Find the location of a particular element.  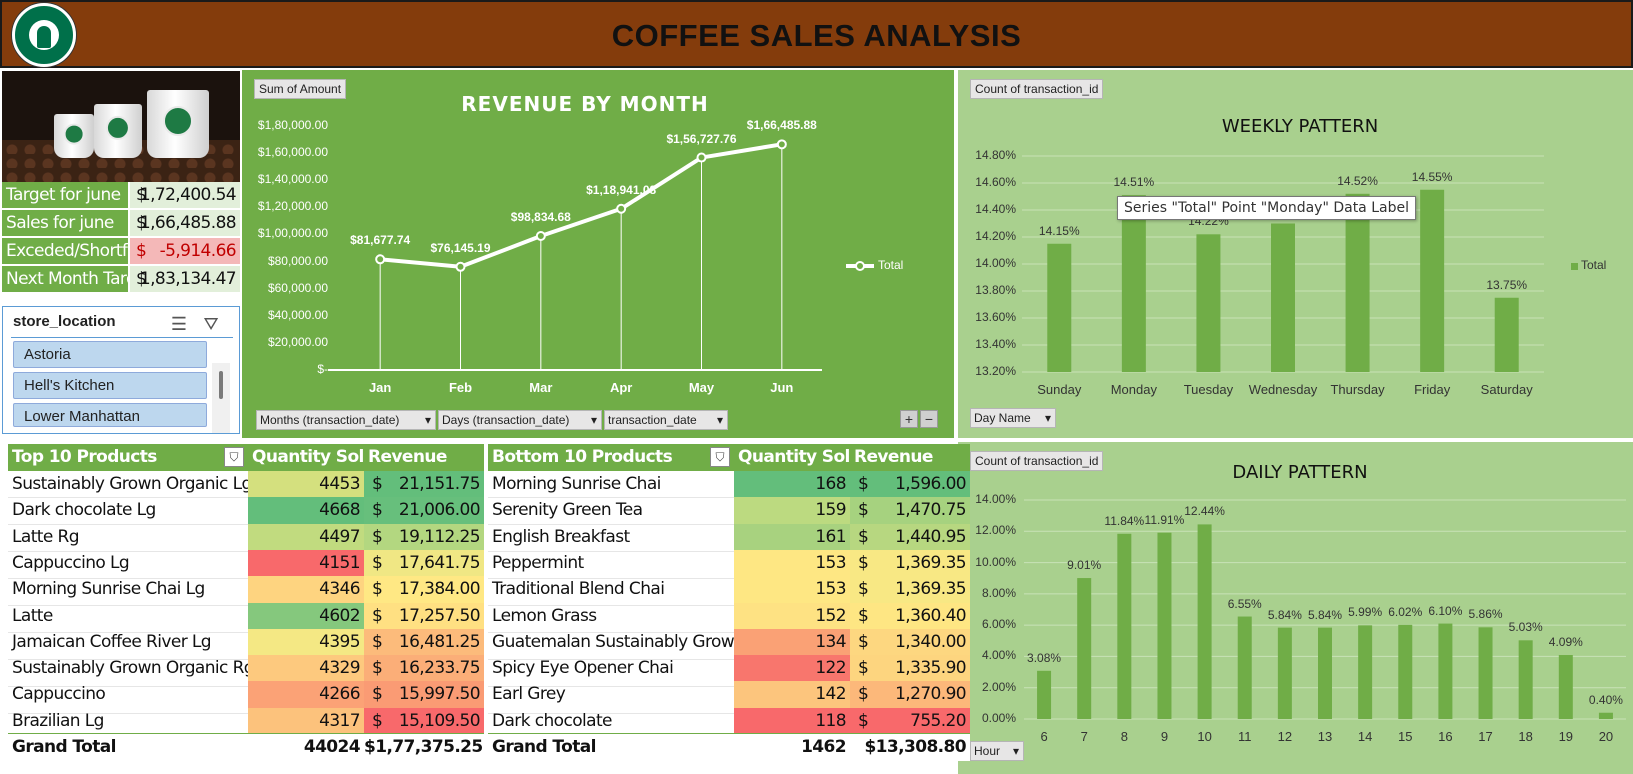

y-tick-label: $1,00,000.00 is located at coordinates (292, 233).